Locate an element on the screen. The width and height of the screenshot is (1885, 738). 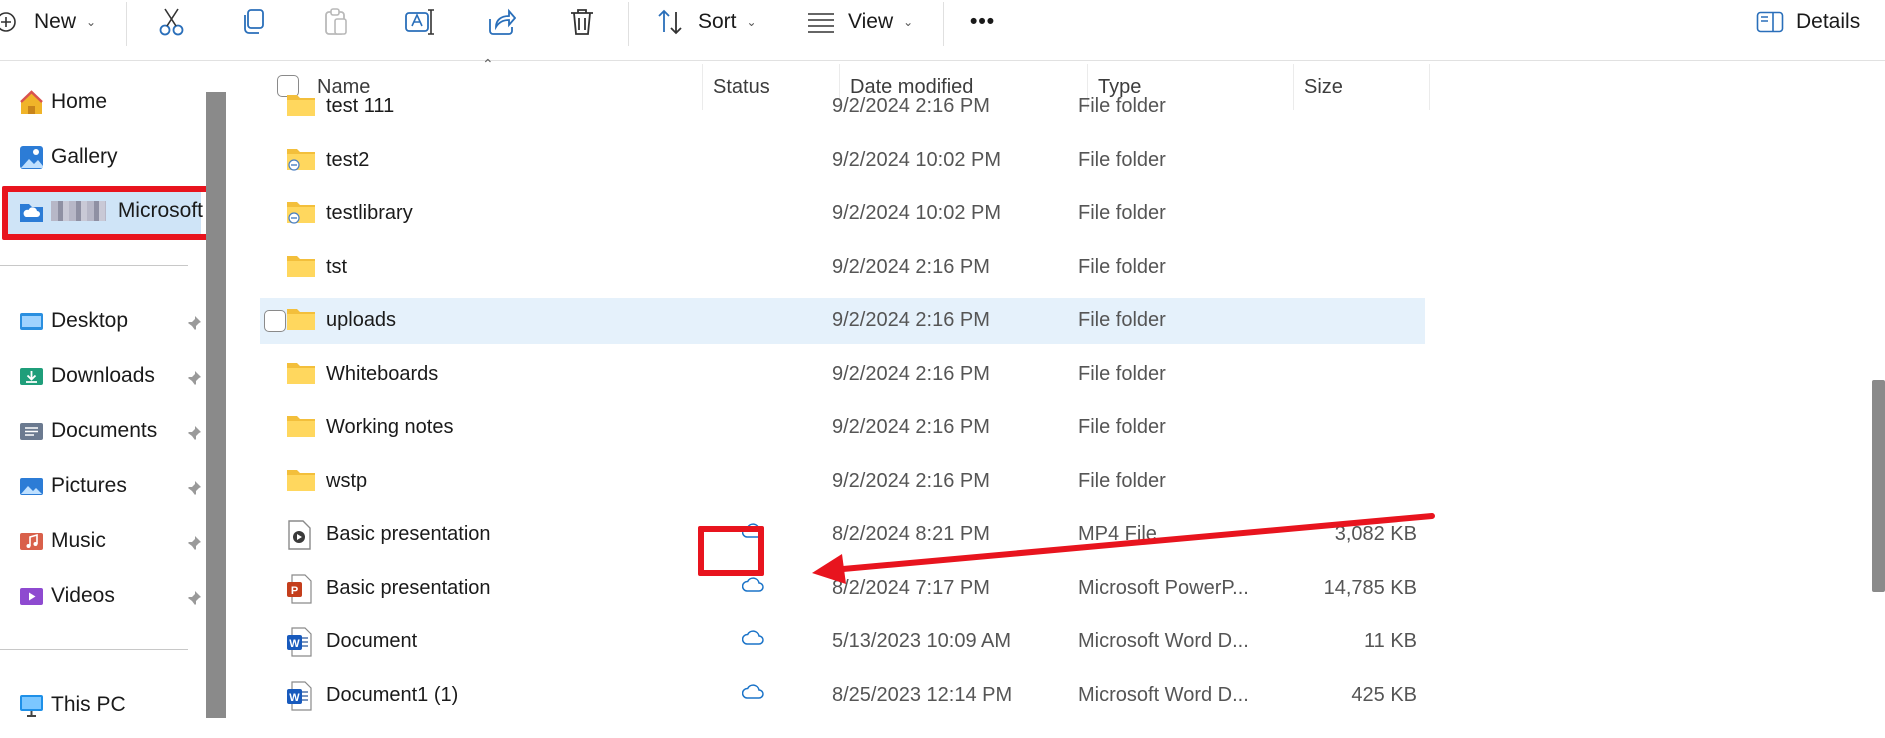
sidebar-item-label: Gallery is located at coordinates (84, 156).